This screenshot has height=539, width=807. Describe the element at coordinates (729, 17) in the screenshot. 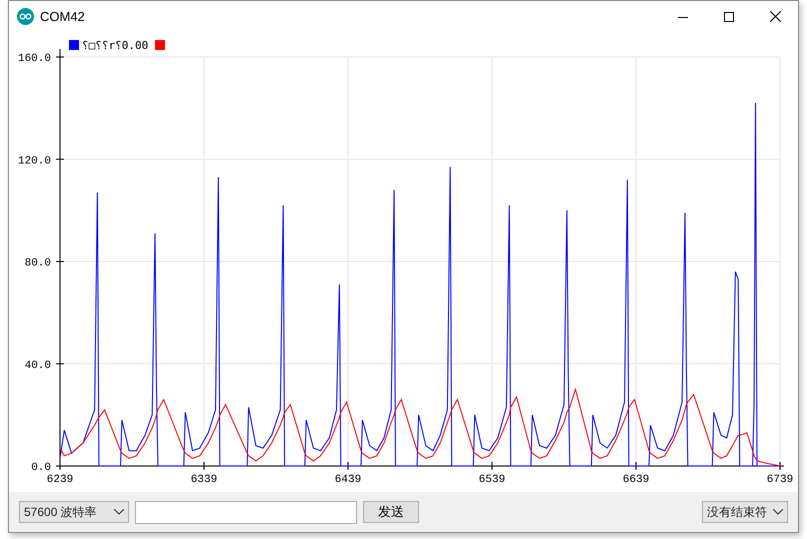

I see `maximize-icon` at that location.